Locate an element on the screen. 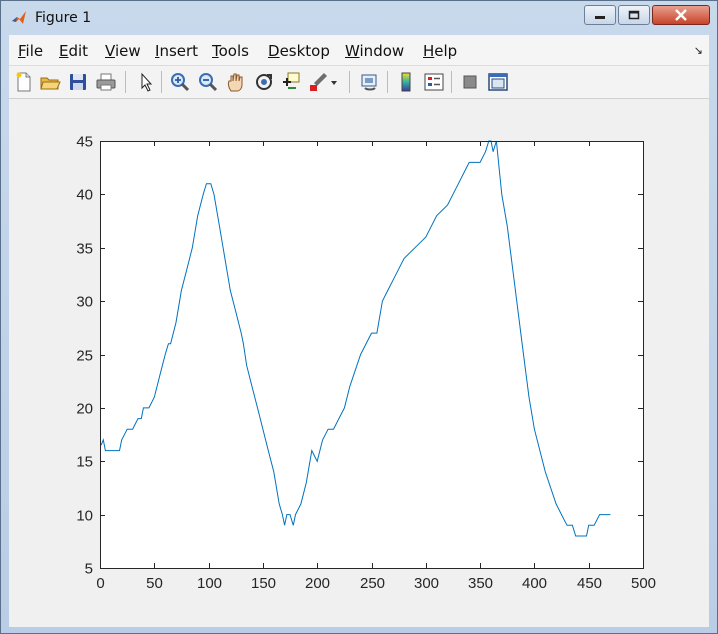  close-button is located at coordinates (681, 15).